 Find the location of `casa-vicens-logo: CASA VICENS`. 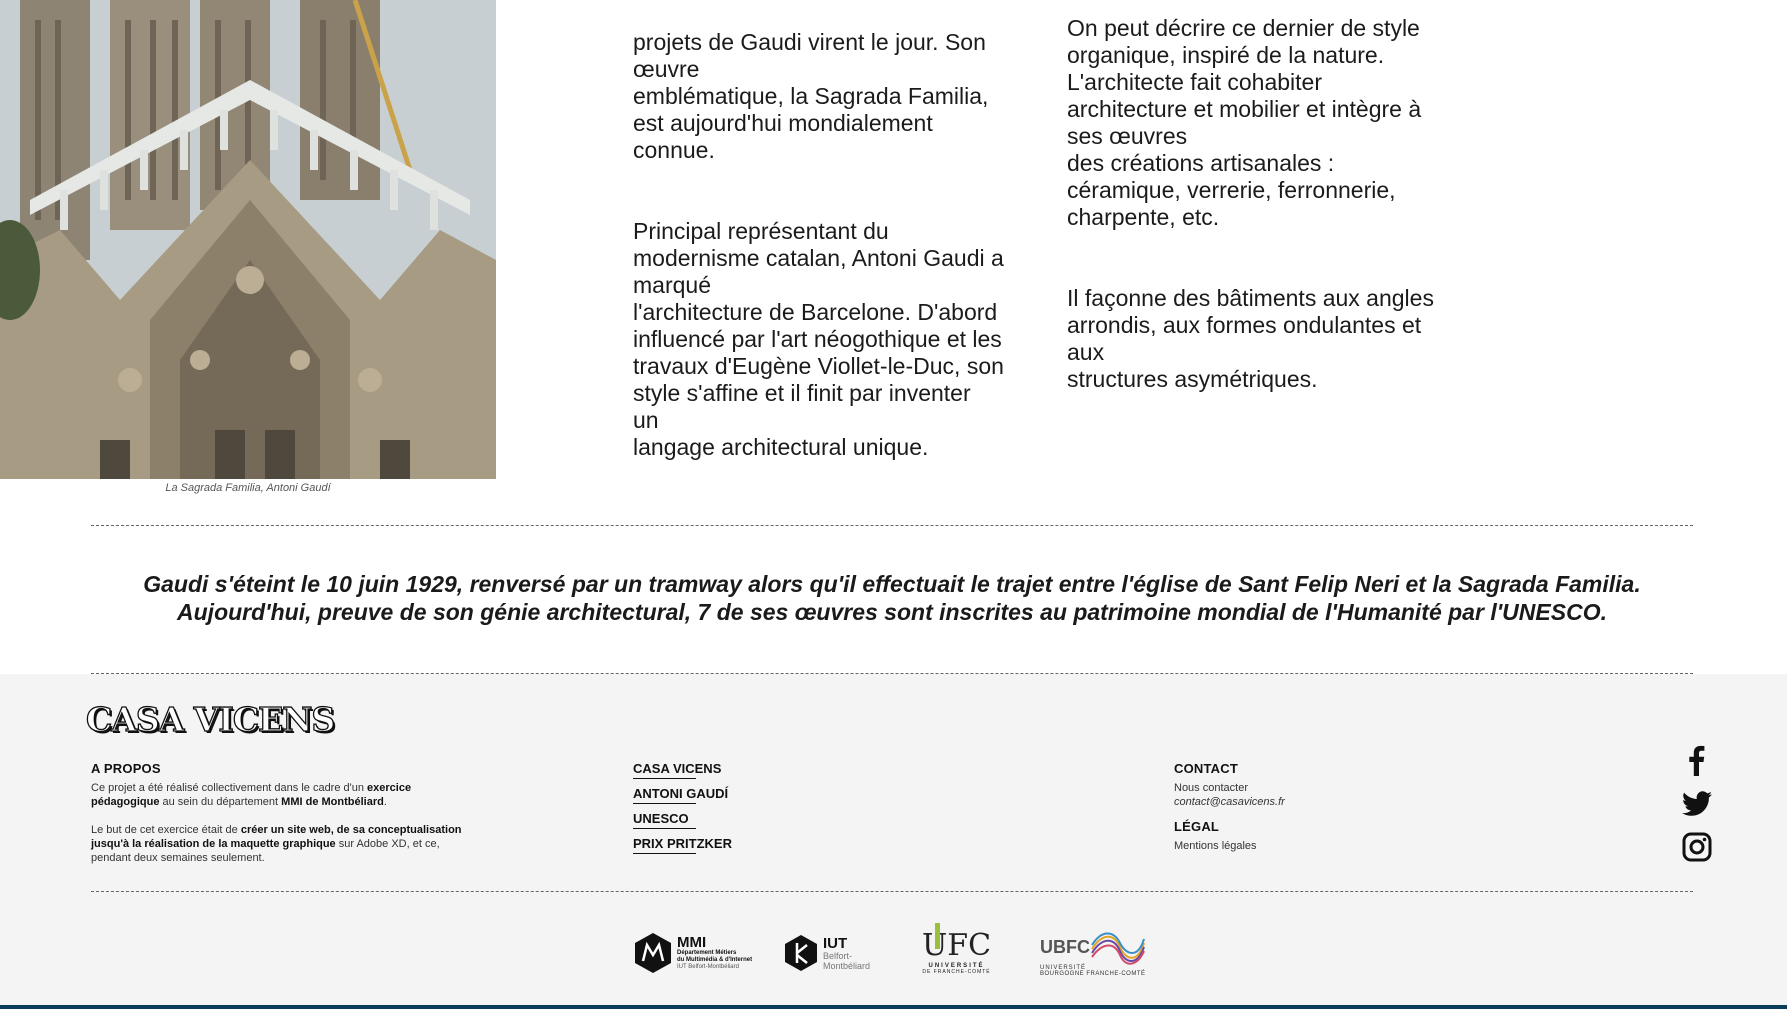

casa-vicens-logo: CASA VICENS is located at coordinates (210, 719).